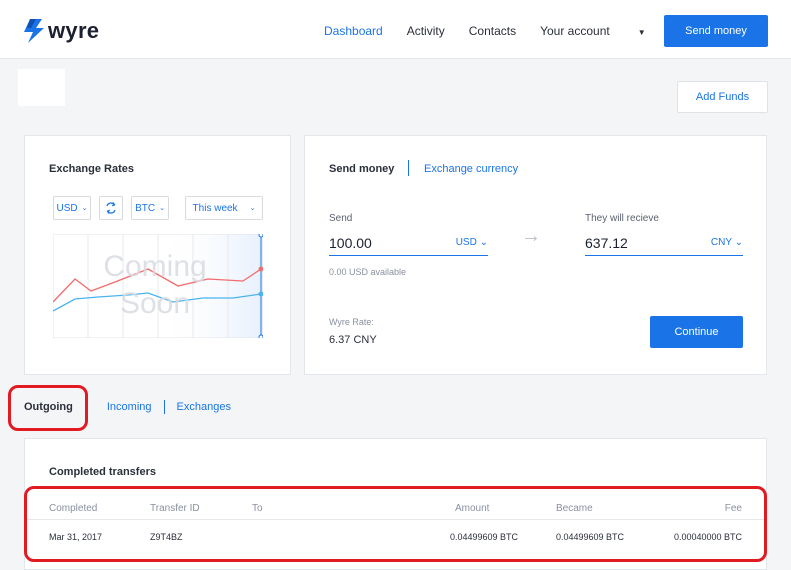  Describe the element at coordinates (395, 524) in the screenshot. I see `transfers-table-highlight-annotation` at that location.